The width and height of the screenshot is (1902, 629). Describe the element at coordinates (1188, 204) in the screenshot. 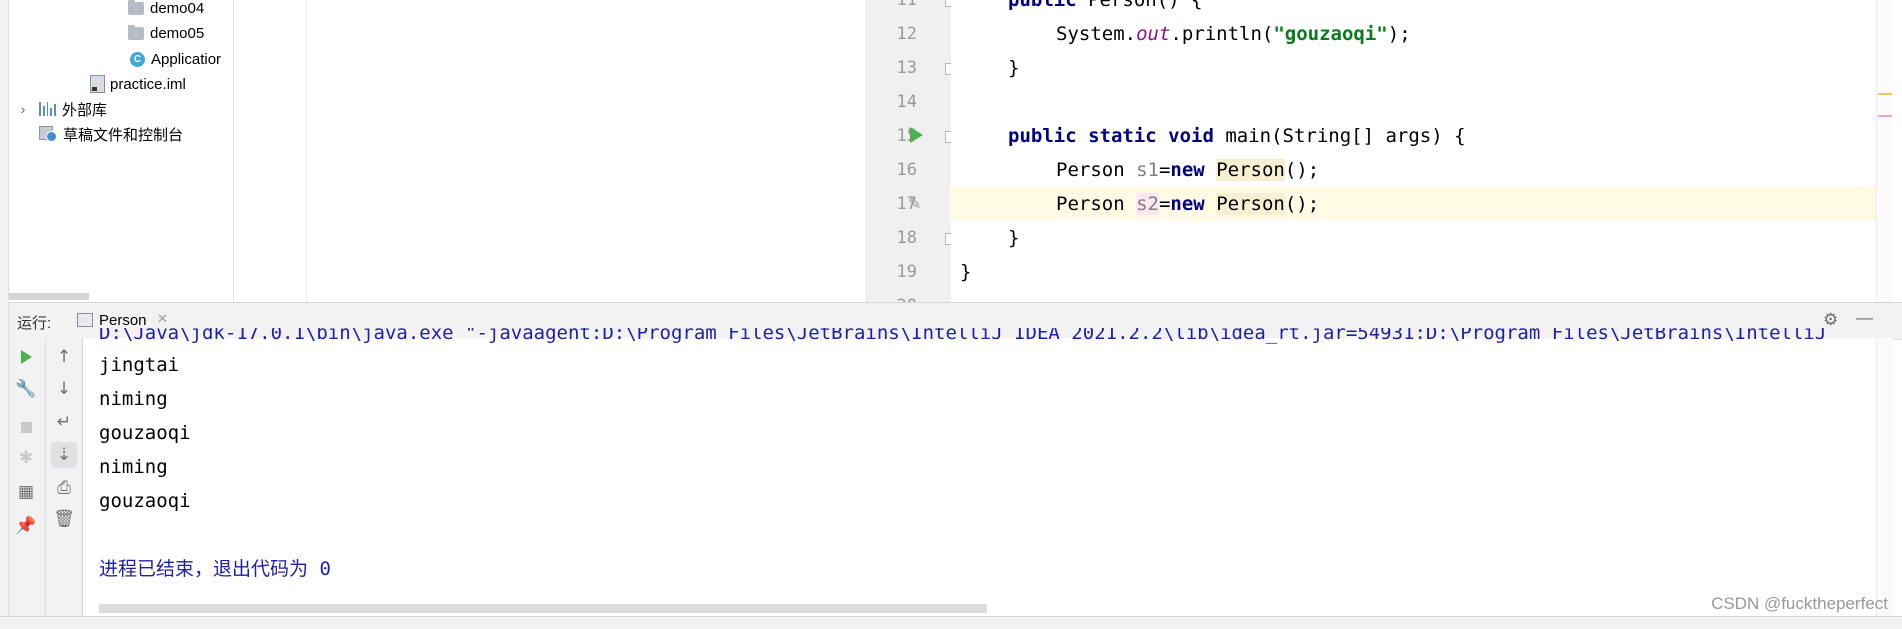

I see `code-line-17: Person s2=new Person();` at that location.